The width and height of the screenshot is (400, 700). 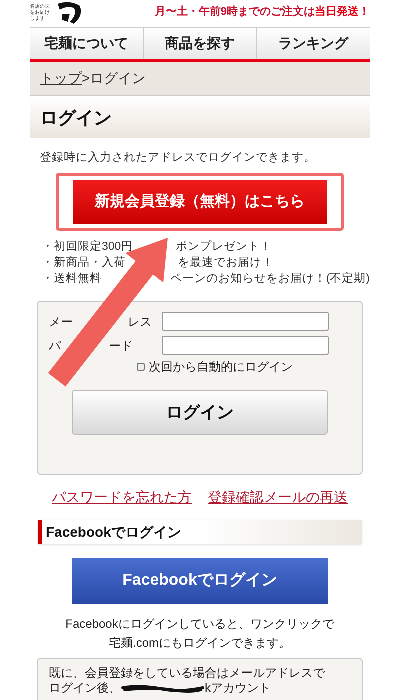 What do you see at coordinates (221, 367) in the screenshot?
I see `auto-login-label: 次回から自動的にログイン` at bounding box center [221, 367].